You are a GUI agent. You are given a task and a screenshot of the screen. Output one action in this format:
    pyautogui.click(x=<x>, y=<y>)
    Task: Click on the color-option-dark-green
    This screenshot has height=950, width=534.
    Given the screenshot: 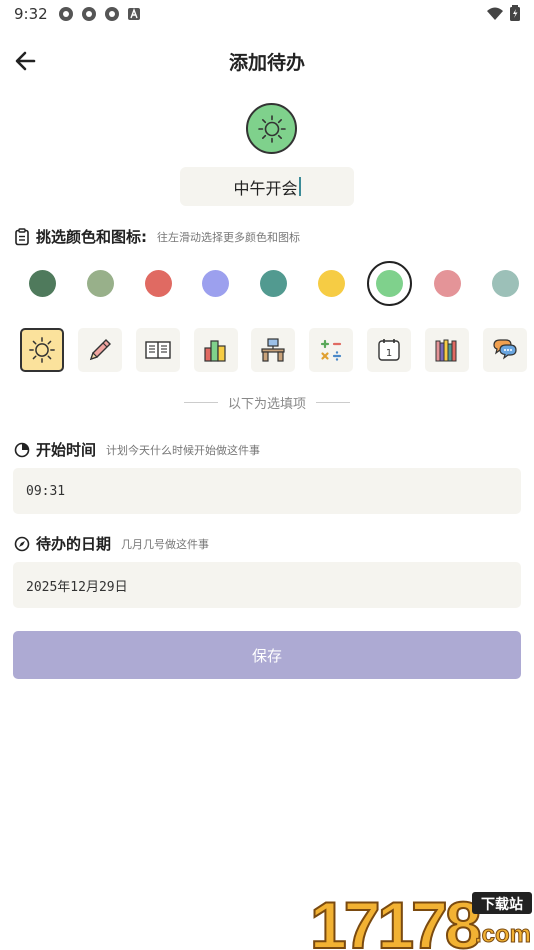 What is the action you would take?
    pyautogui.click(x=42, y=283)
    